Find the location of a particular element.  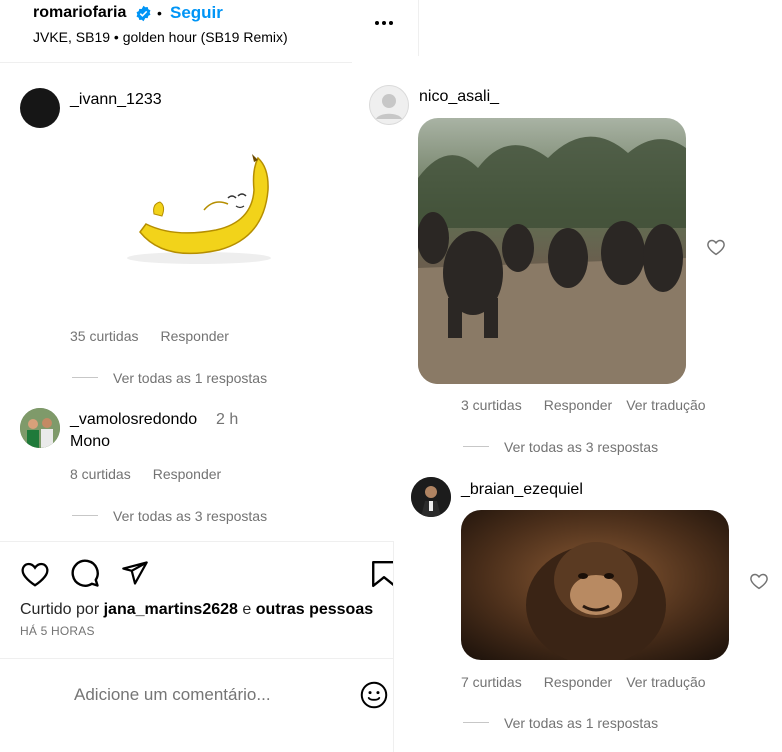

emoji-button is located at coordinates (374, 695).